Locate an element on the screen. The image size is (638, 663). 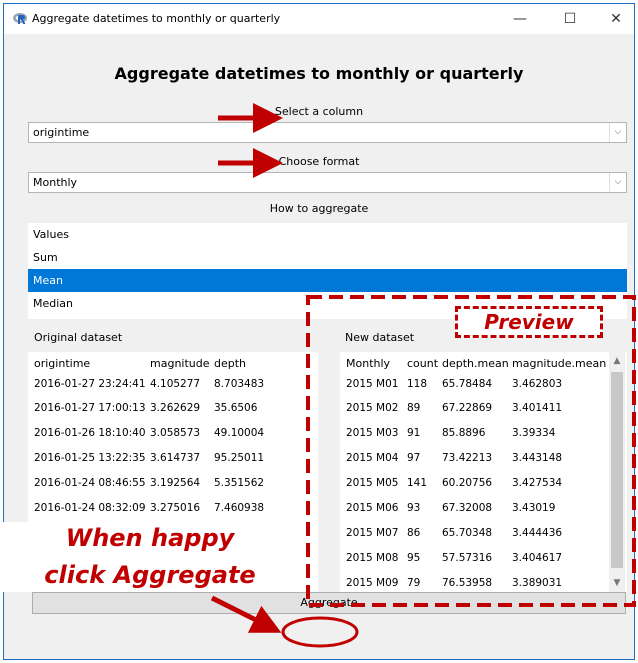
table-cell: 2015 M06 is located at coordinates (372, 508).